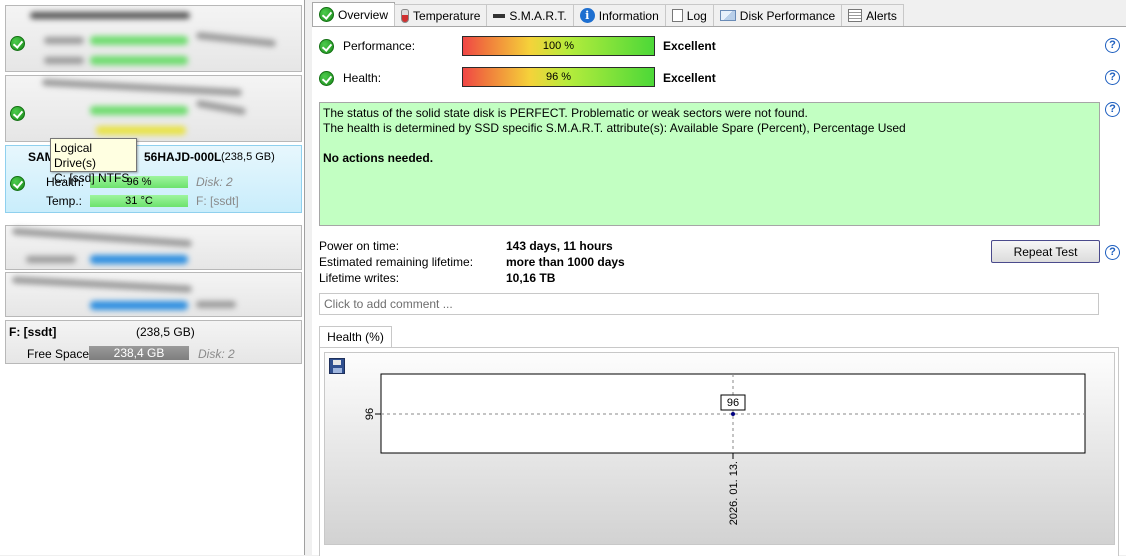 Image resolution: width=1126 pixels, height=556 pixels. Describe the element at coordinates (216, 354) in the screenshot. I see `partition-disk-number: Disk: 2` at that location.